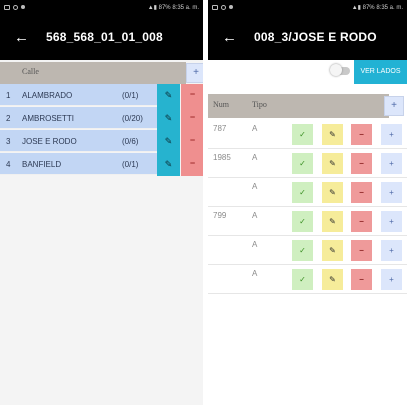 The height and width of the screenshot is (405, 407). What do you see at coordinates (220, 215) in the screenshot?
I see `house-number: 799` at bounding box center [220, 215].